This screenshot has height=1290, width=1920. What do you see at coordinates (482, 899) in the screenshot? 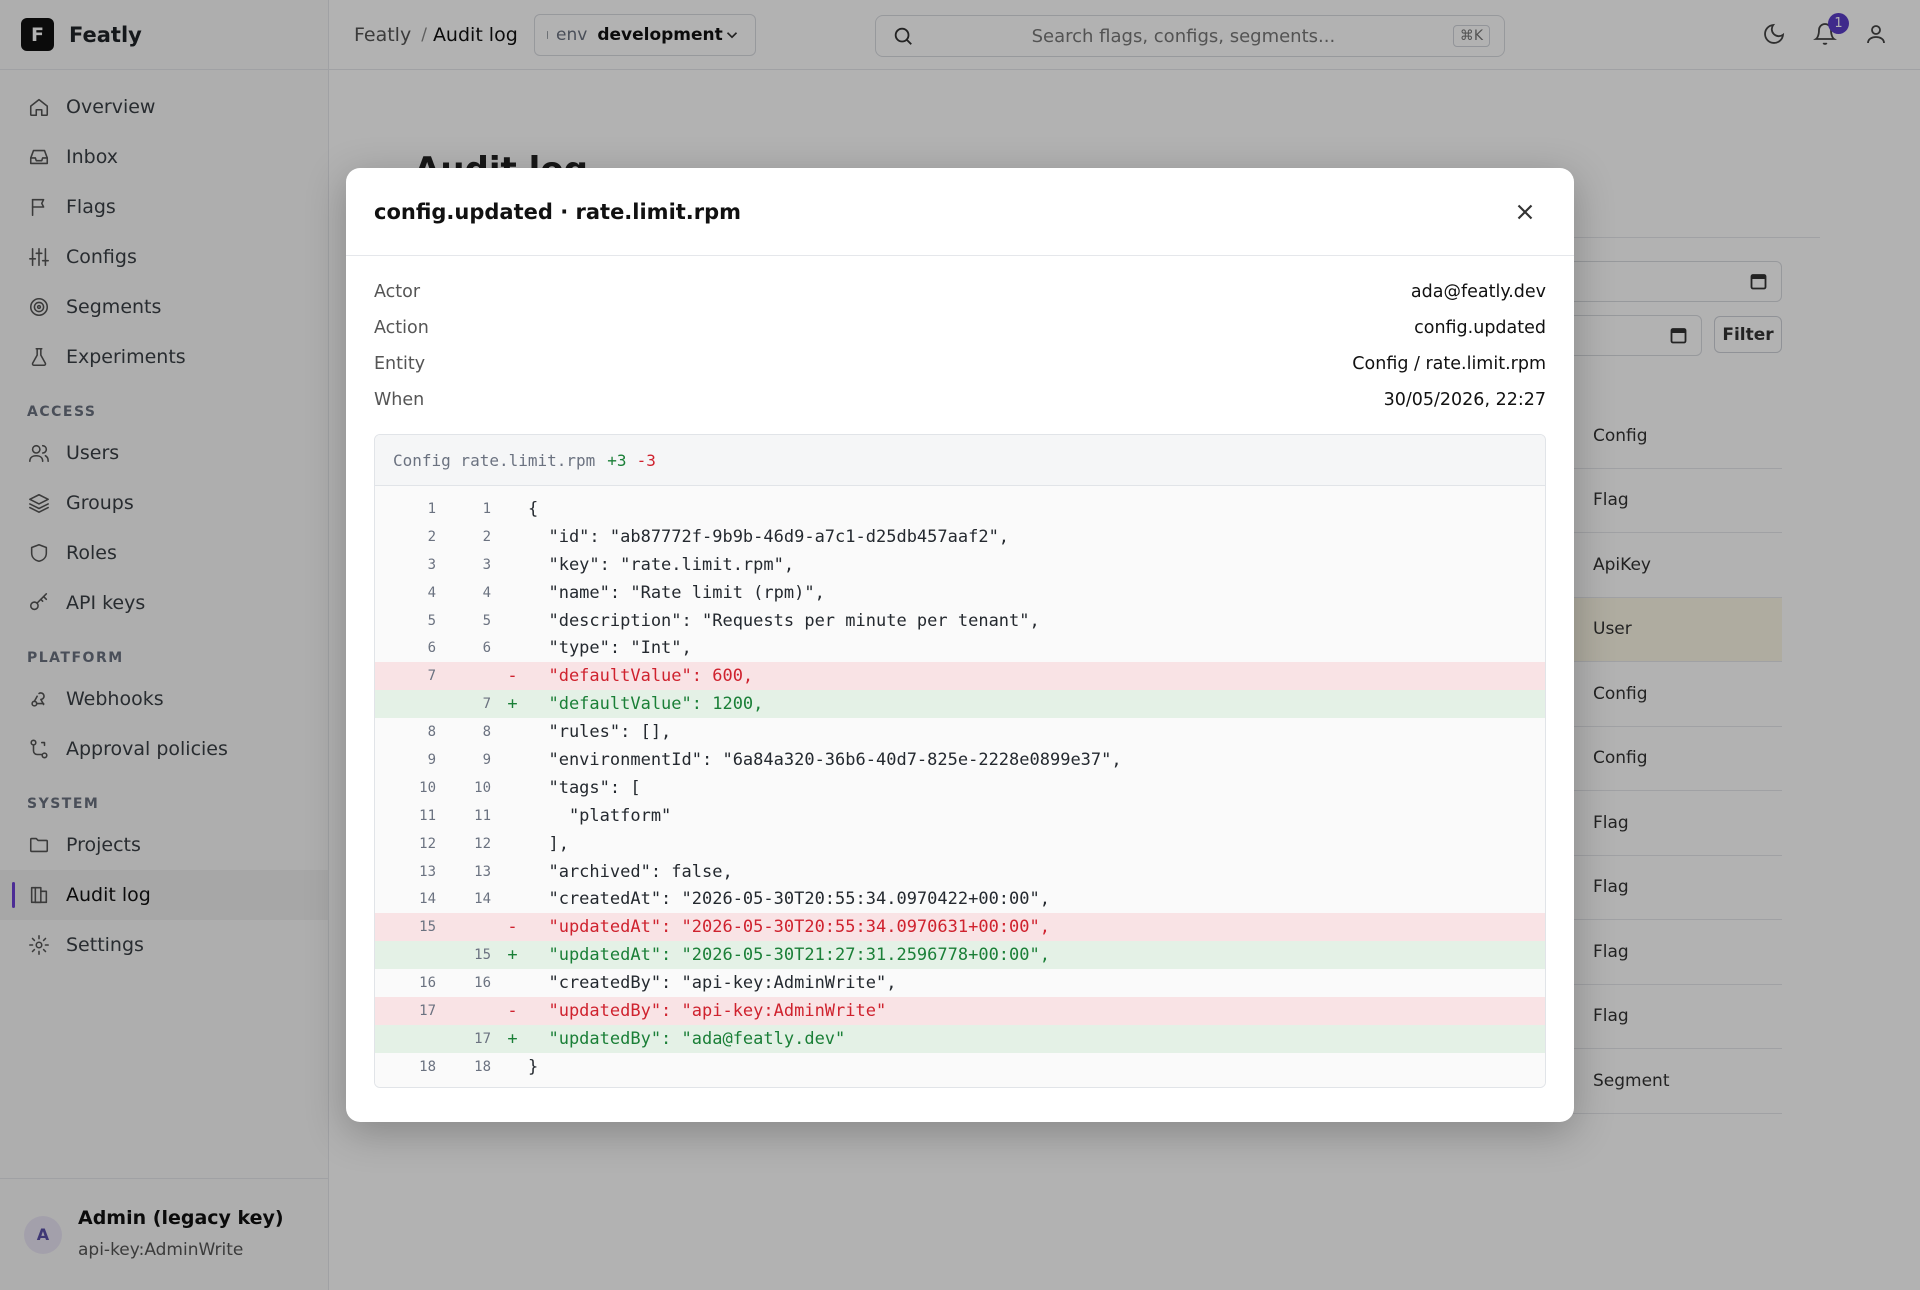
I see `new-line-number: 14` at bounding box center [482, 899].